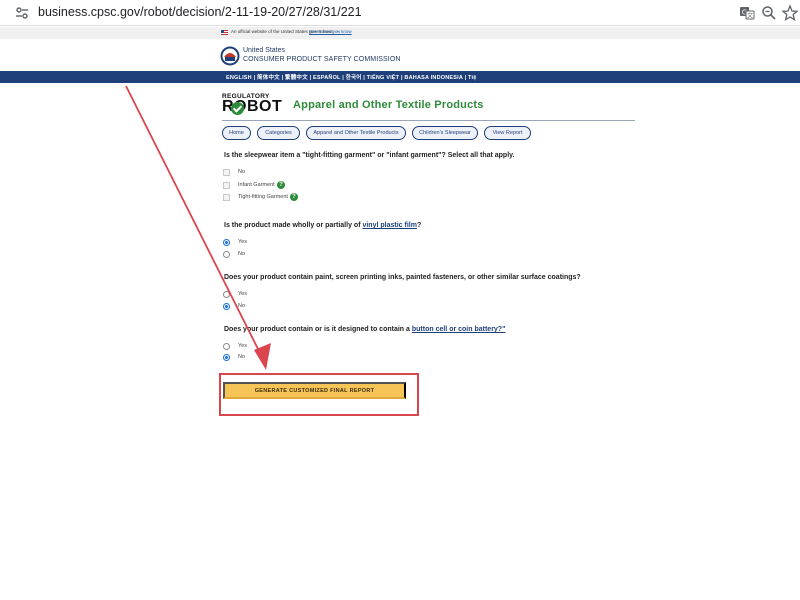 Image resolution: width=800 pixels, height=600 pixels. I want to click on annotation-arrow, so click(198, 227).